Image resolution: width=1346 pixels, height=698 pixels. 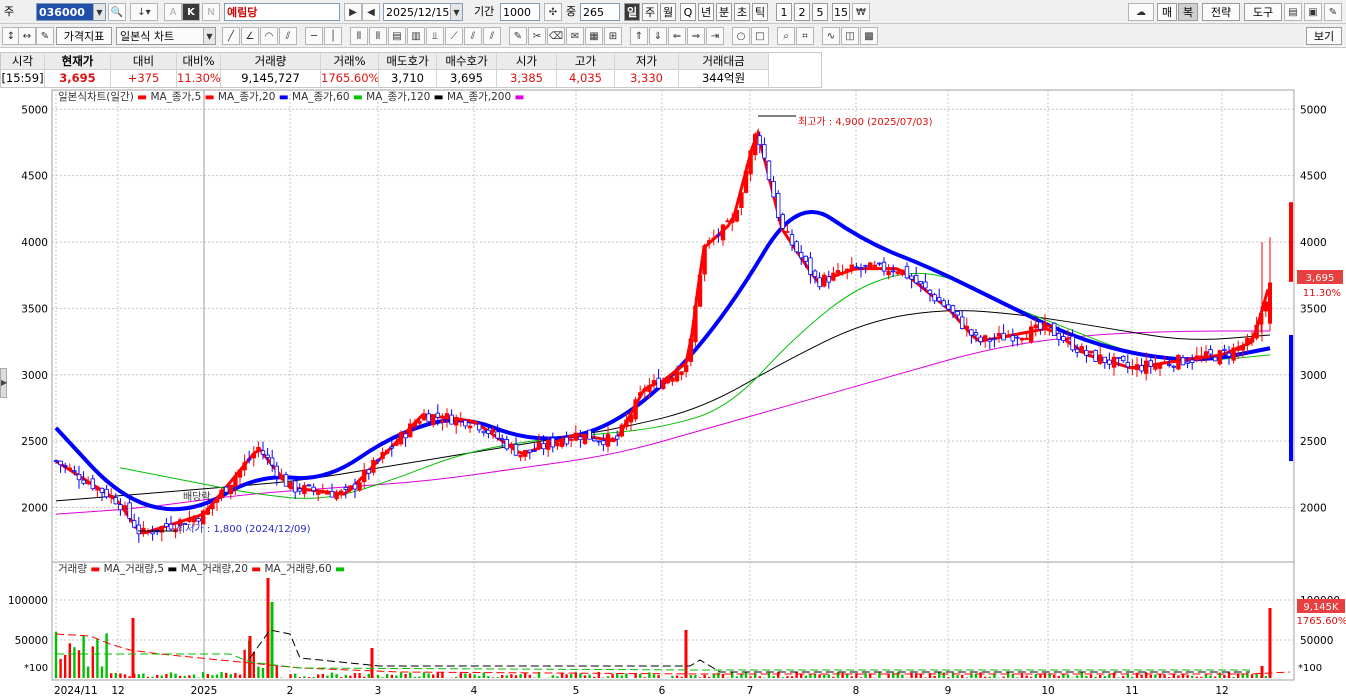 I want to click on period-button-7: 틱, so click(x=760, y=12).